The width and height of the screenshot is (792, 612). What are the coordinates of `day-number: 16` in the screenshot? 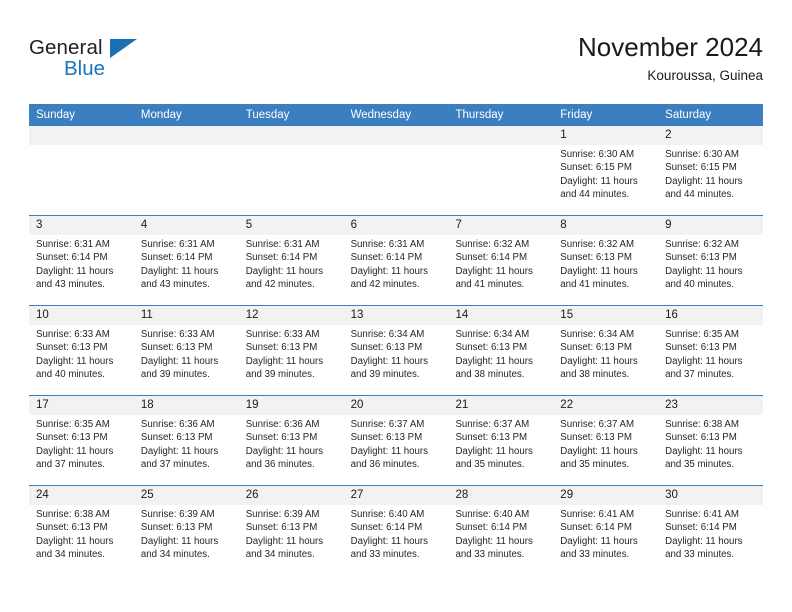 It's located at (710, 315).